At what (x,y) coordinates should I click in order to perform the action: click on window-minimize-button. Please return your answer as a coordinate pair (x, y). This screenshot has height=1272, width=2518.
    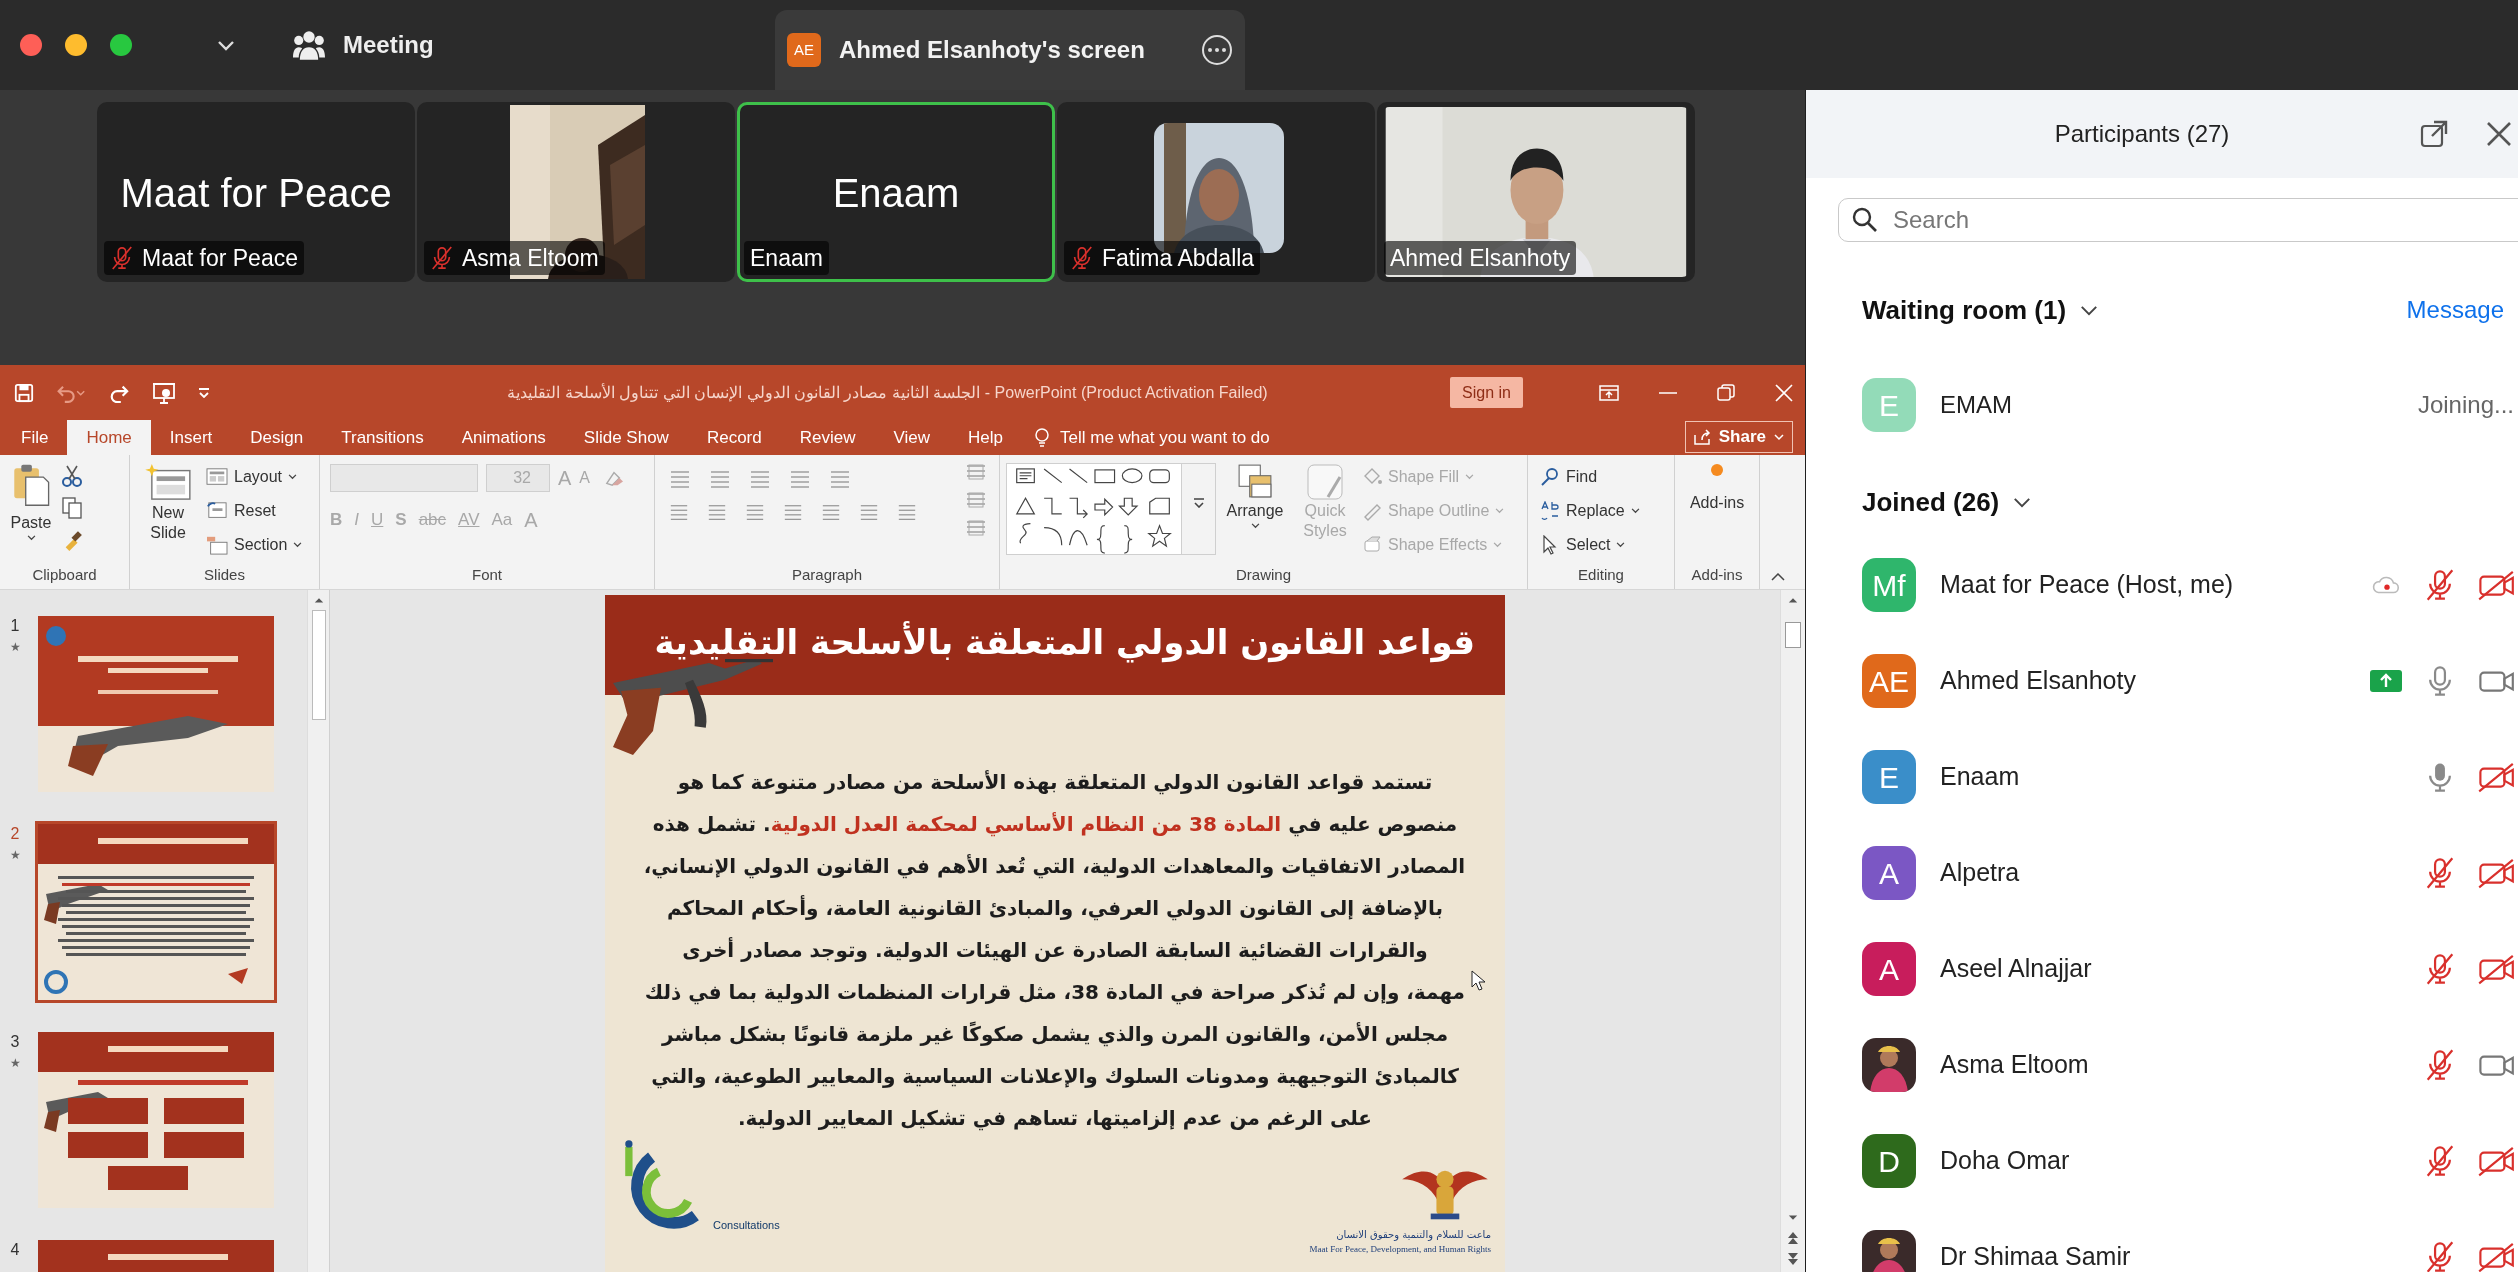
    Looking at the image, I should click on (76, 45).